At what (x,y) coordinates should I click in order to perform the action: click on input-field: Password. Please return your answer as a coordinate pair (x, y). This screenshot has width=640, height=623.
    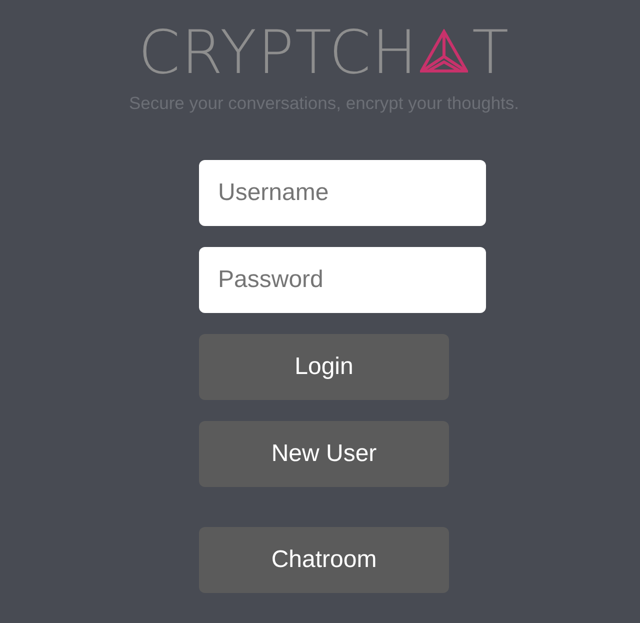
    Looking at the image, I should click on (342, 280).